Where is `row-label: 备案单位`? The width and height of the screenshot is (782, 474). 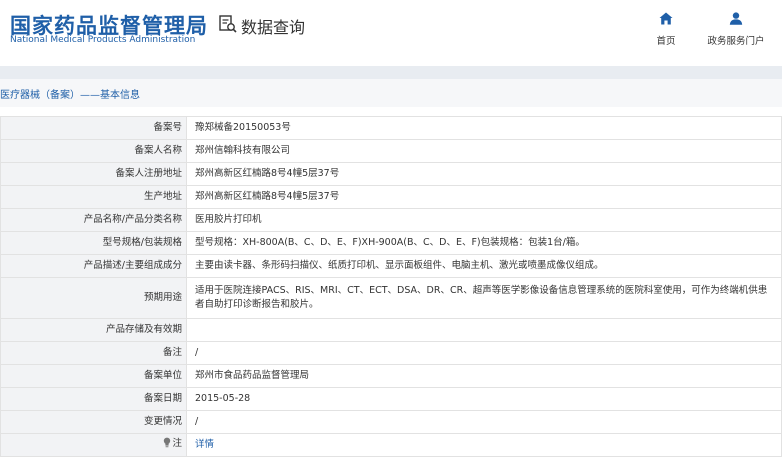
row-label: 备案单位 is located at coordinates (93, 376).